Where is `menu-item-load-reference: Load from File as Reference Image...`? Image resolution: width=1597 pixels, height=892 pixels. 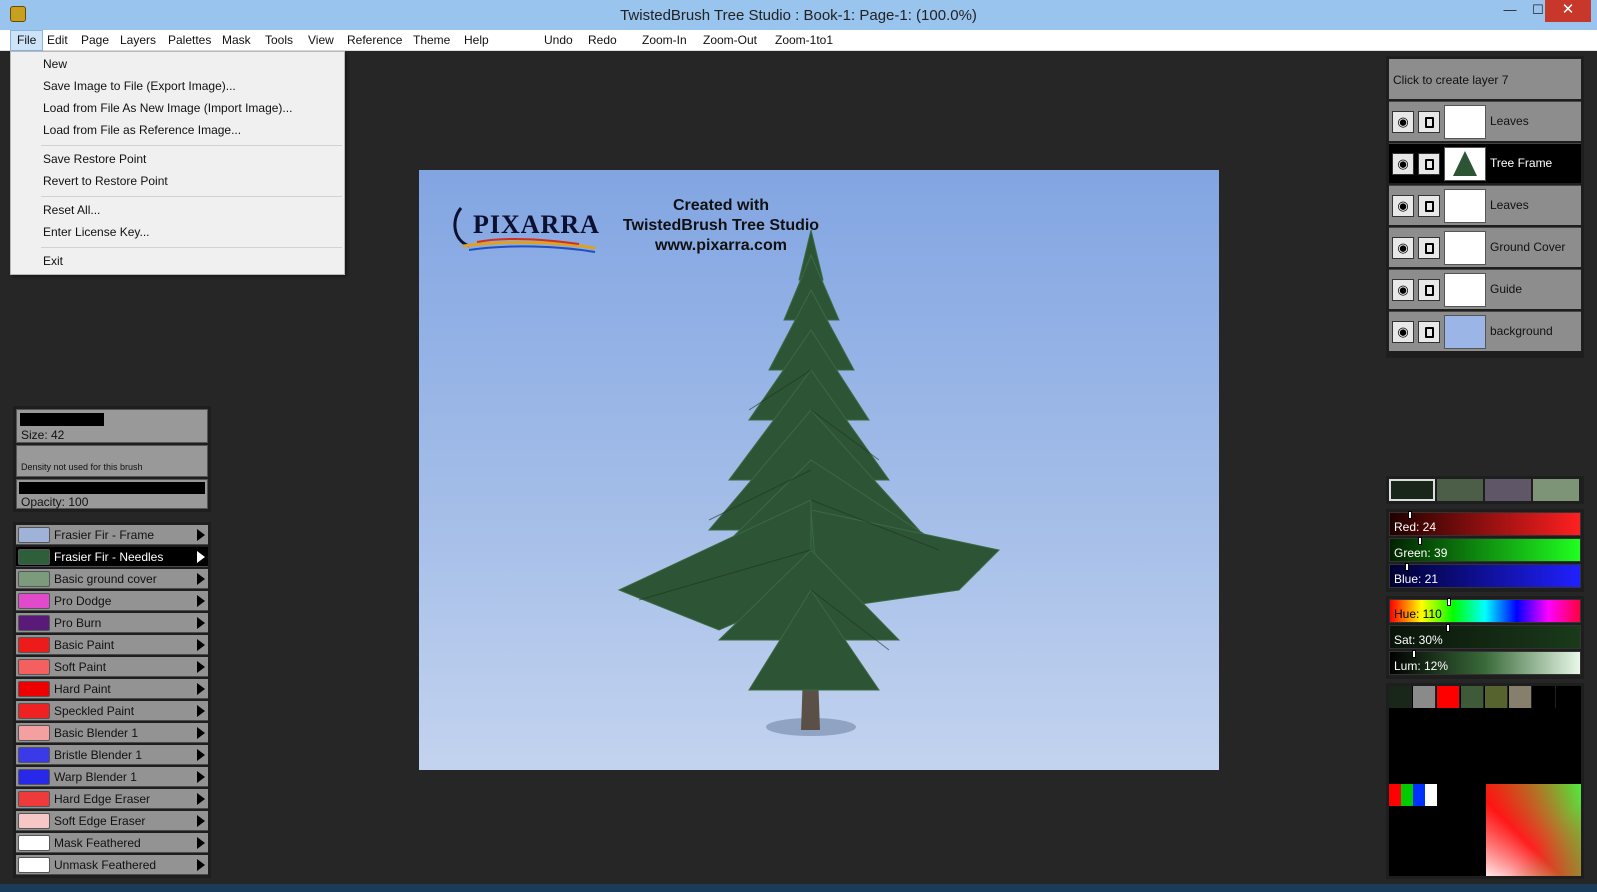
menu-item-load-reference: Load from File as Reference Image... is located at coordinates (142, 130).